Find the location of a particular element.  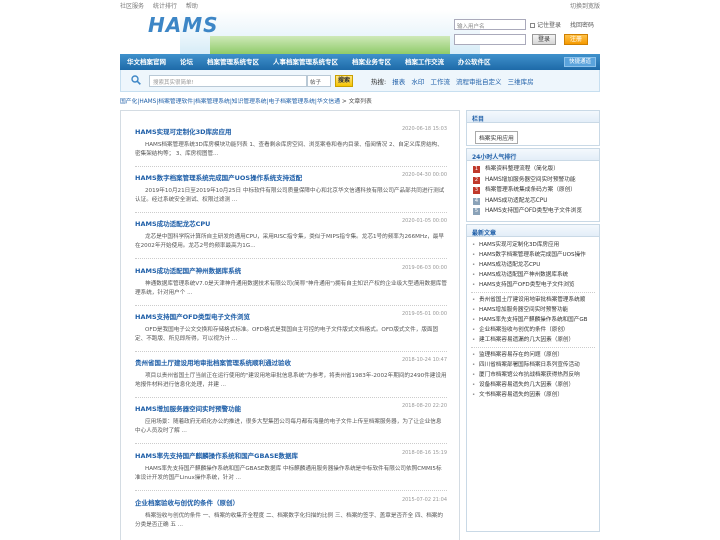

hot-keyword: 报表 is located at coordinates (398, 82).